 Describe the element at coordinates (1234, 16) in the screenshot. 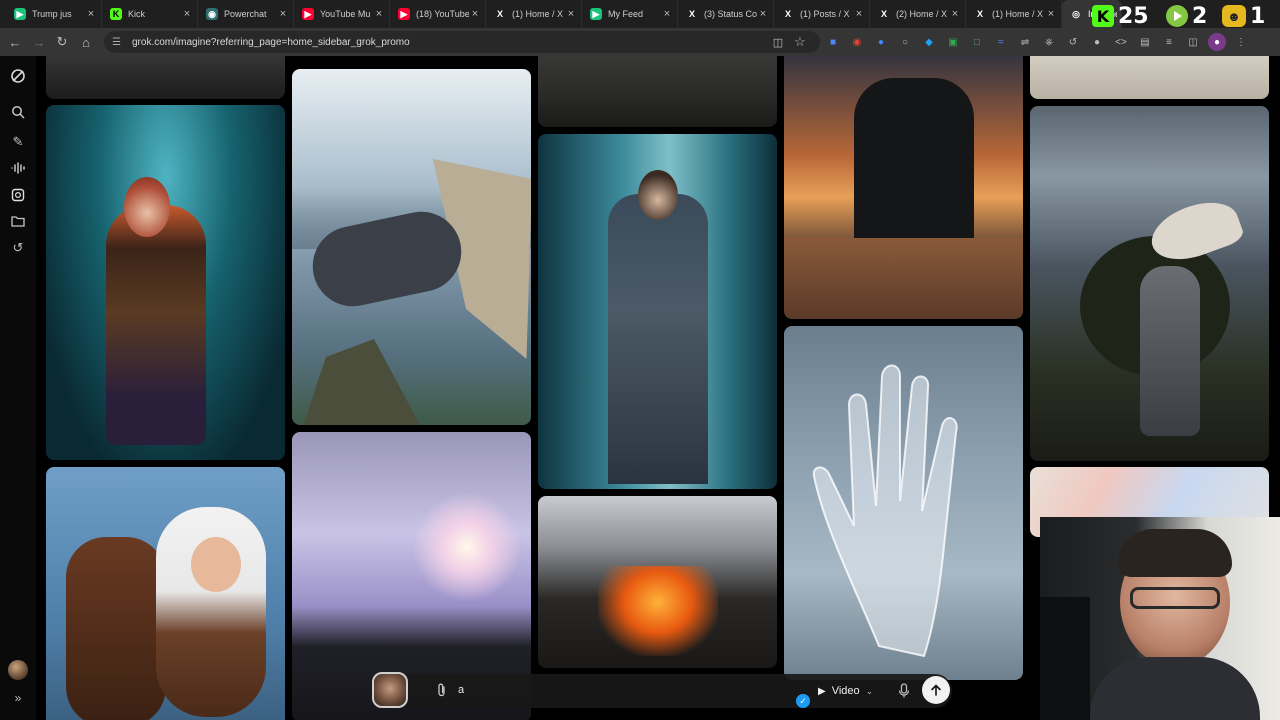

I see `mascot-icon: ☻` at that location.